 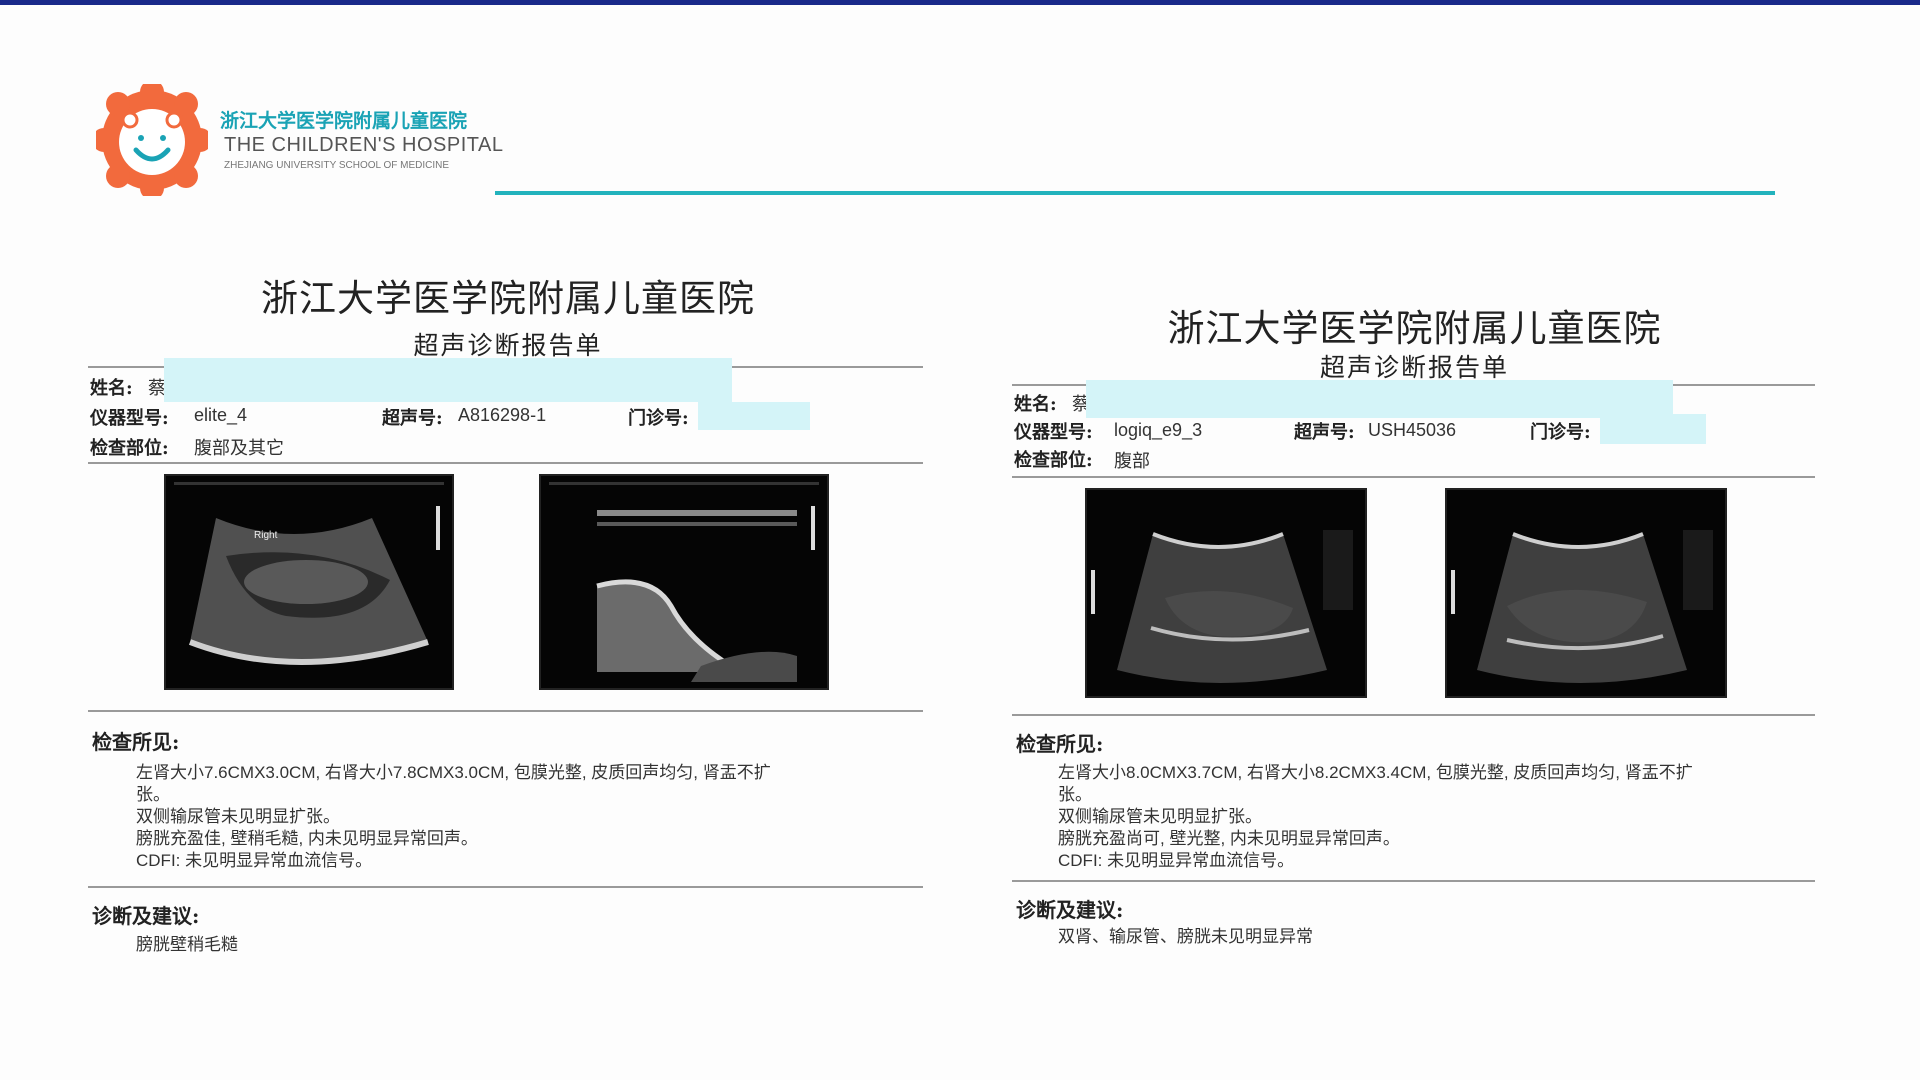 What do you see at coordinates (960, 2) in the screenshot?
I see `top-band` at bounding box center [960, 2].